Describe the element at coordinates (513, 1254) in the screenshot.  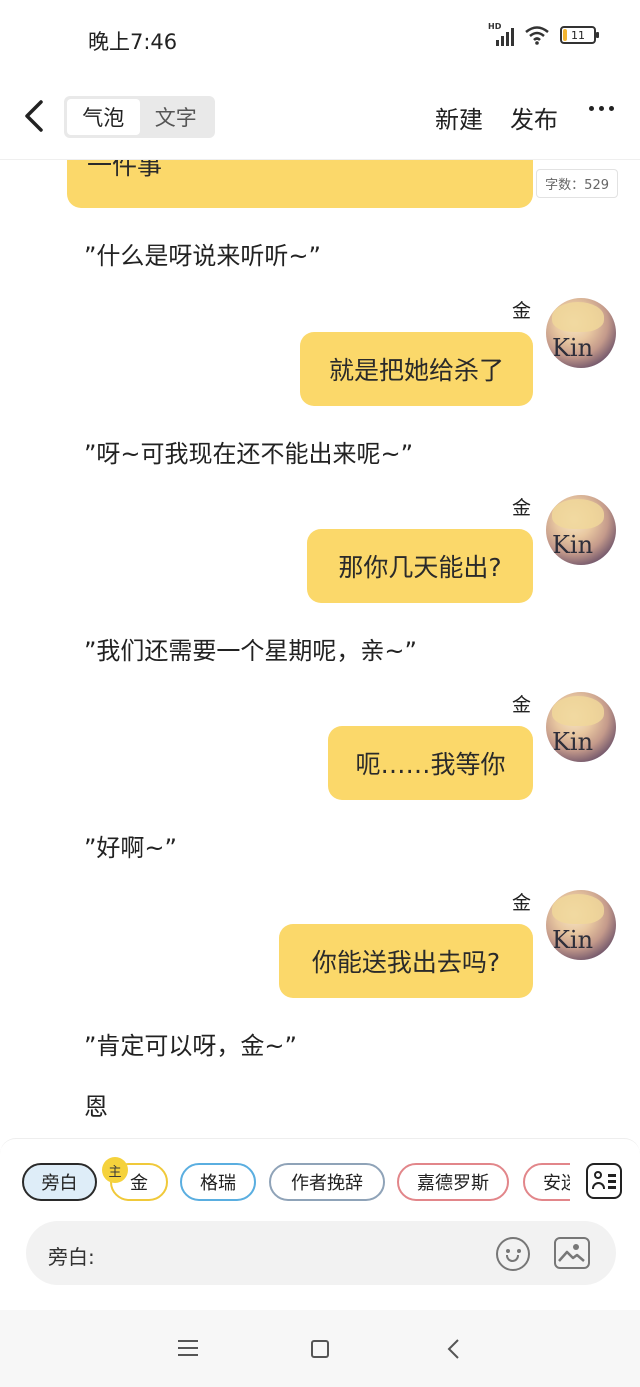
I see `emoji-icon` at that location.